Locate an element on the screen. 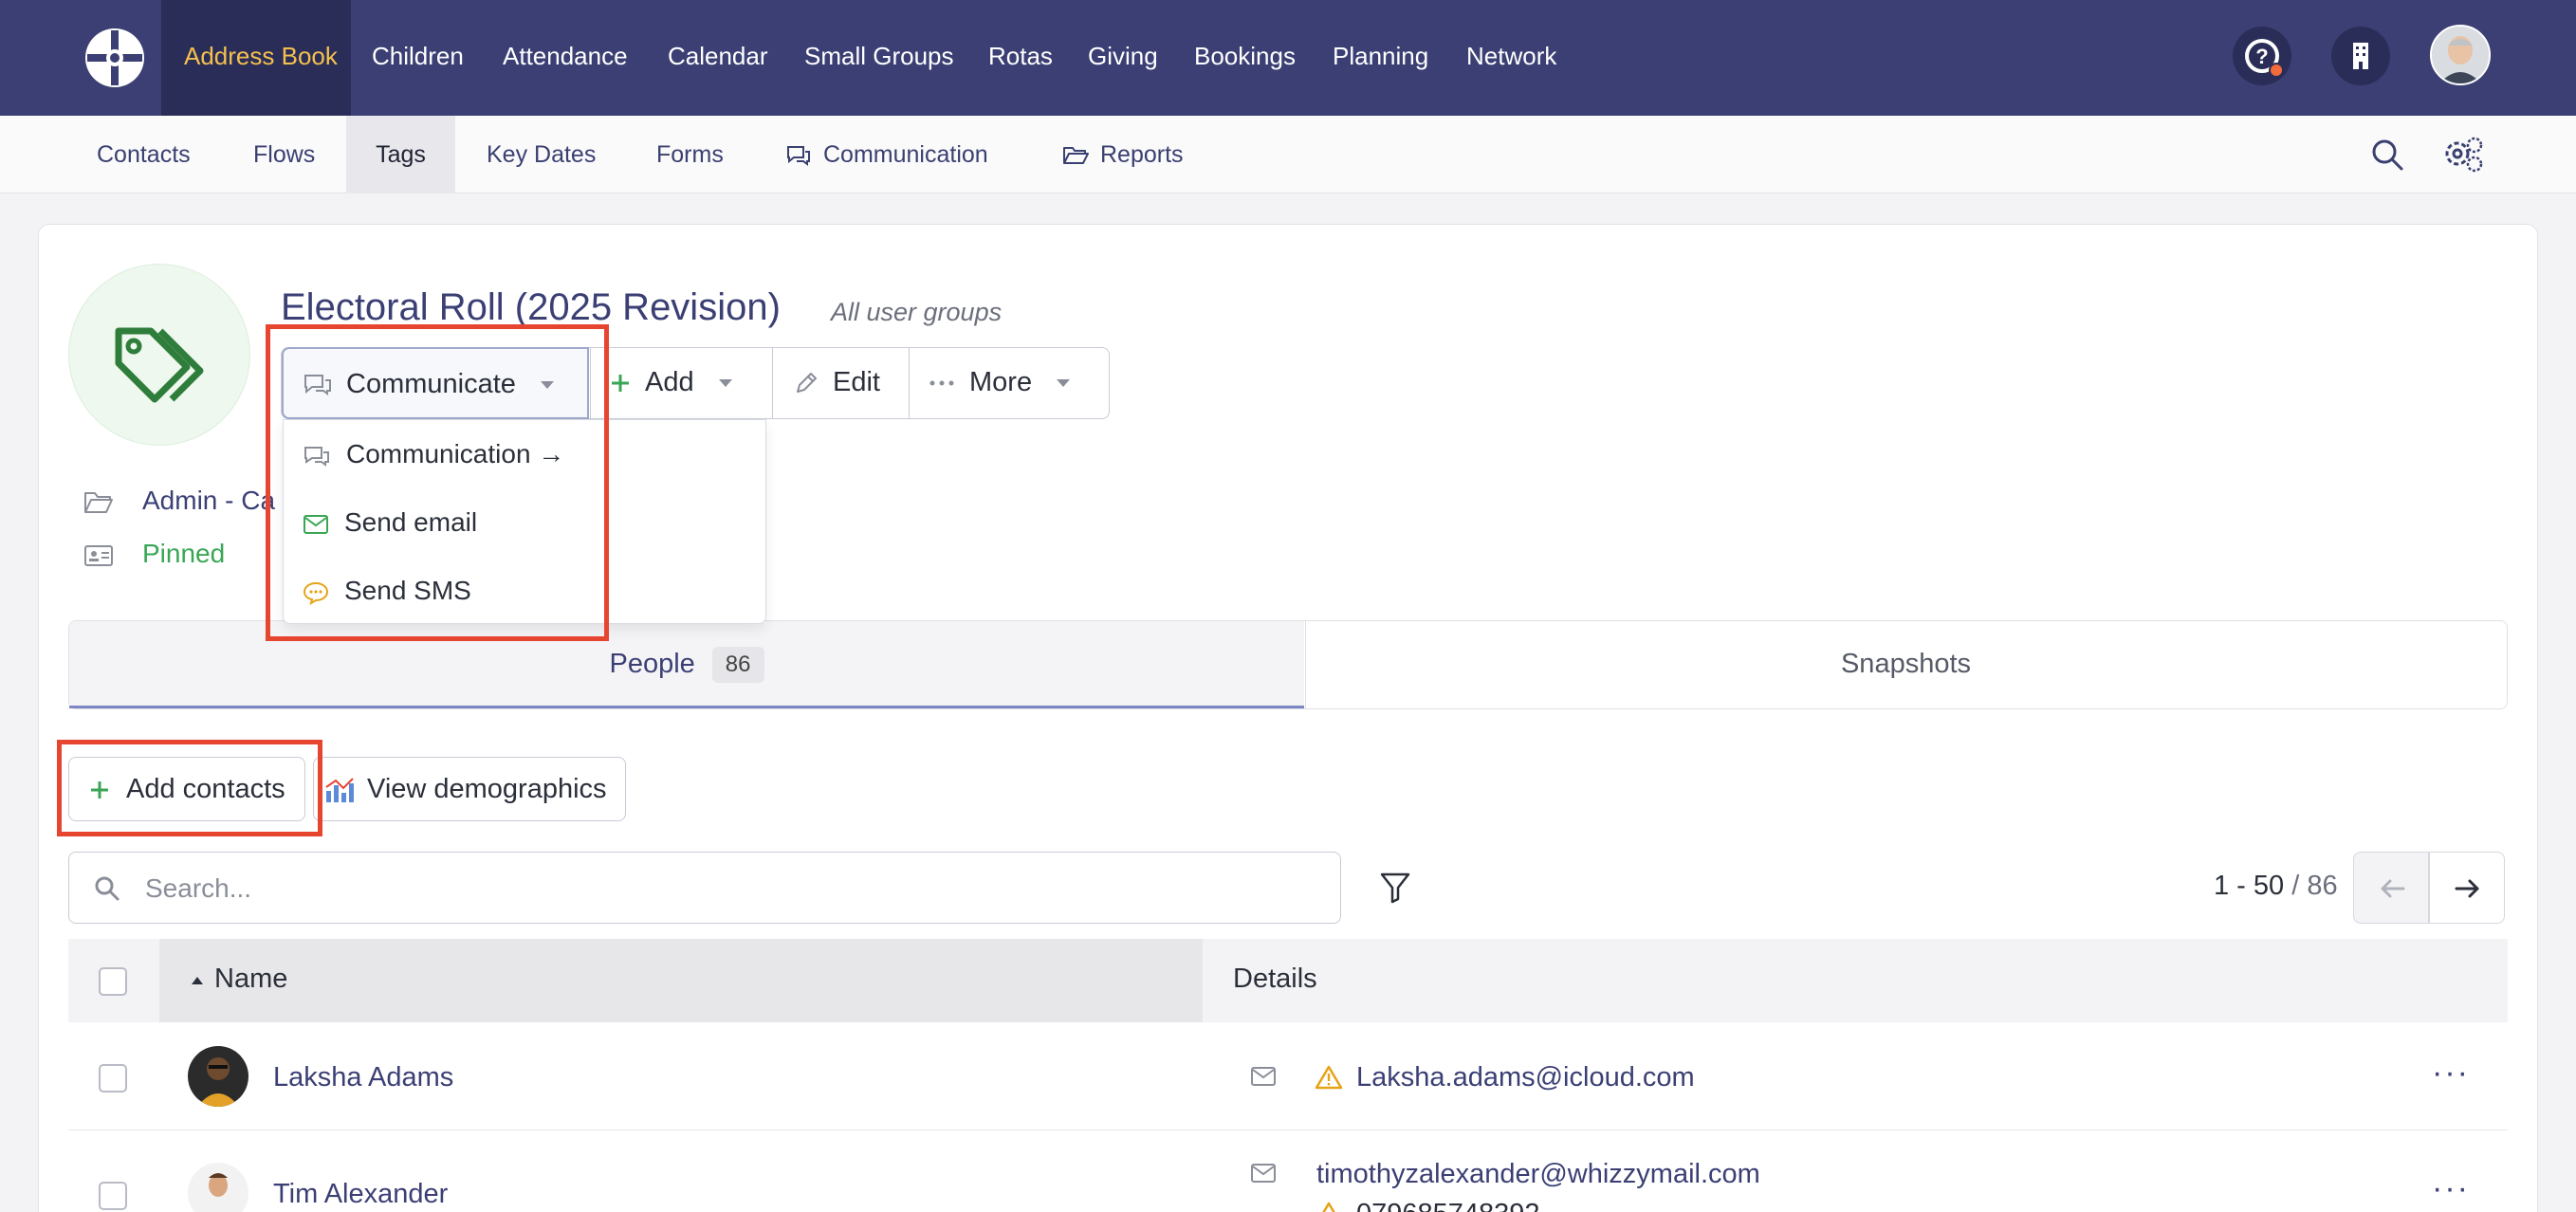  sort-ascending-icon is located at coordinates (197, 981).